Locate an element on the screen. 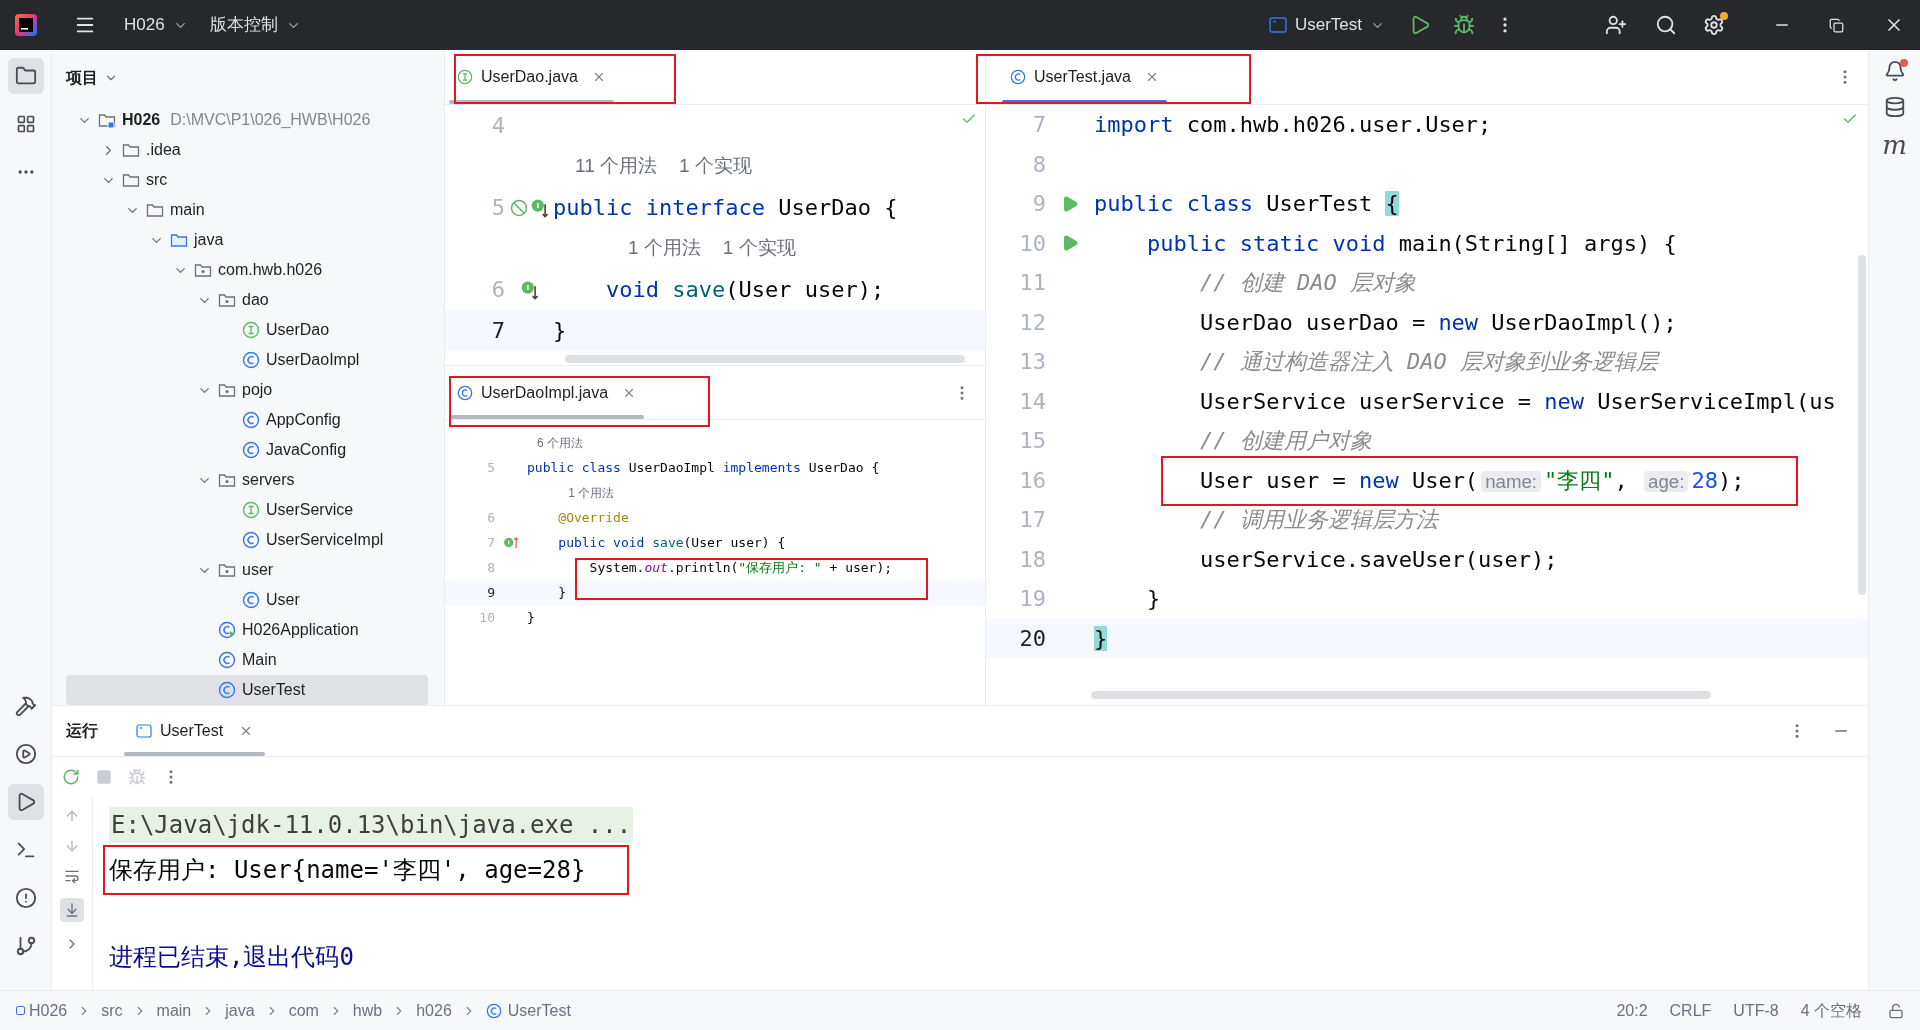 Image resolution: width=1920 pixels, height=1030 pixels. editor-tab: UserTest.java is located at coordinates (1084, 77).